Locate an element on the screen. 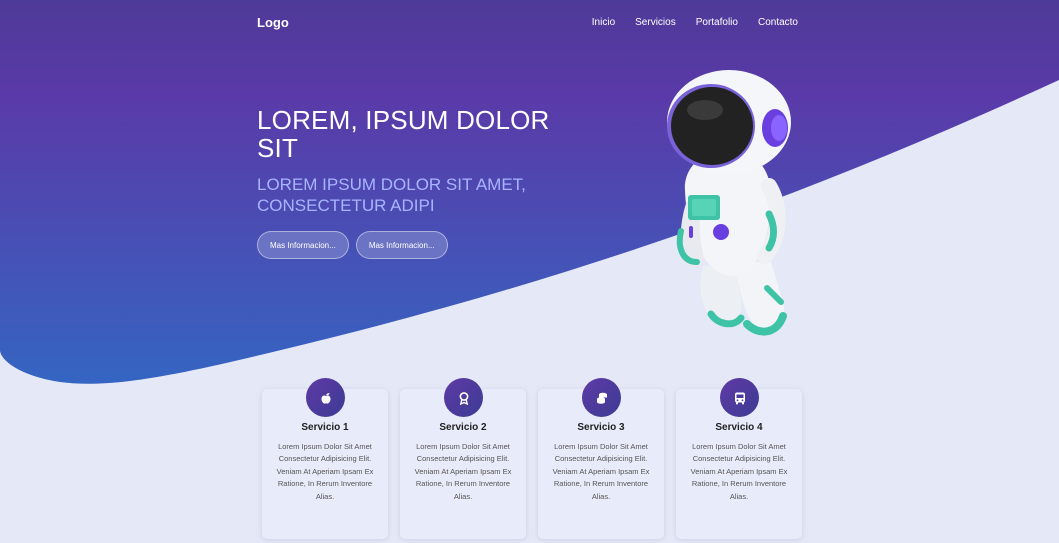 The width and height of the screenshot is (1059, 543). hero-title: LOREM, IPSUM DOLOR SIT is located at coordinates (403, 134).